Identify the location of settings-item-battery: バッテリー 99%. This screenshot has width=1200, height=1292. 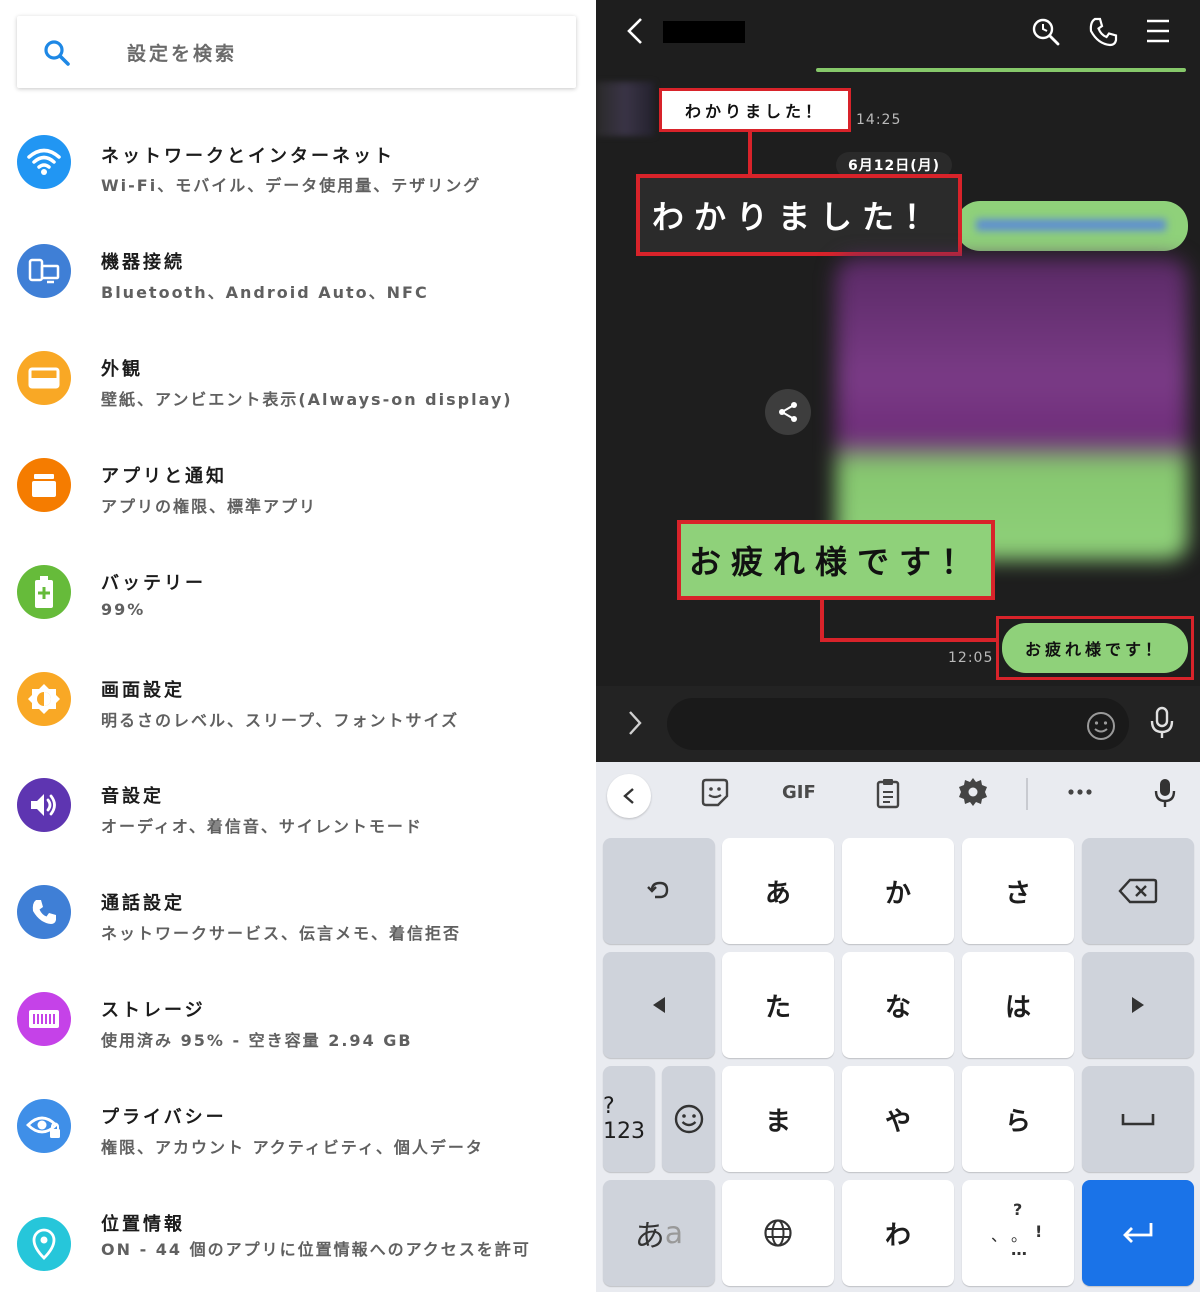
(298, 589).